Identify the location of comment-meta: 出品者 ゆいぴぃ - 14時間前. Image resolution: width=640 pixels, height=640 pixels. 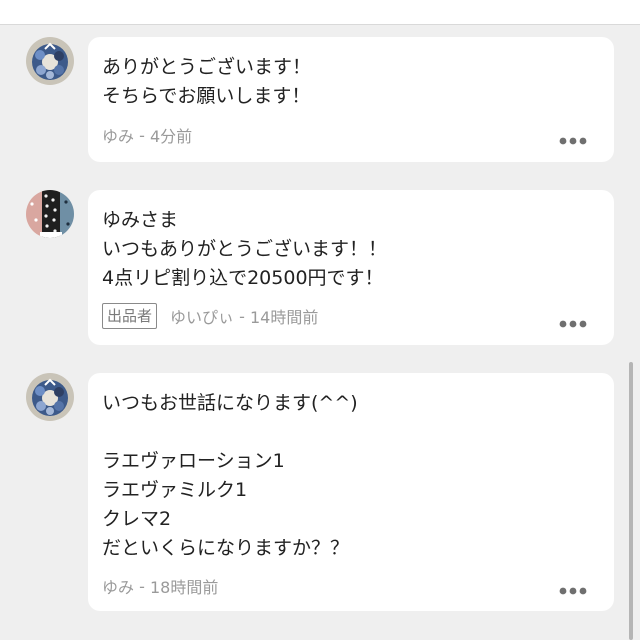
(210, 316).